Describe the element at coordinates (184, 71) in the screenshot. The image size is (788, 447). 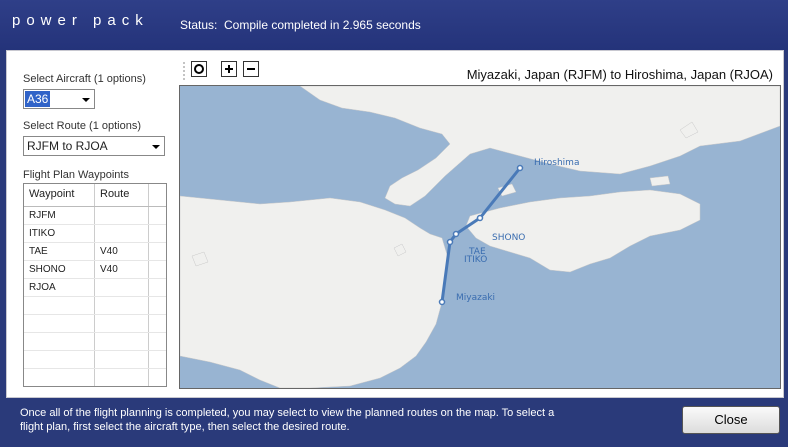
I see `toolbar-grip` at that location.